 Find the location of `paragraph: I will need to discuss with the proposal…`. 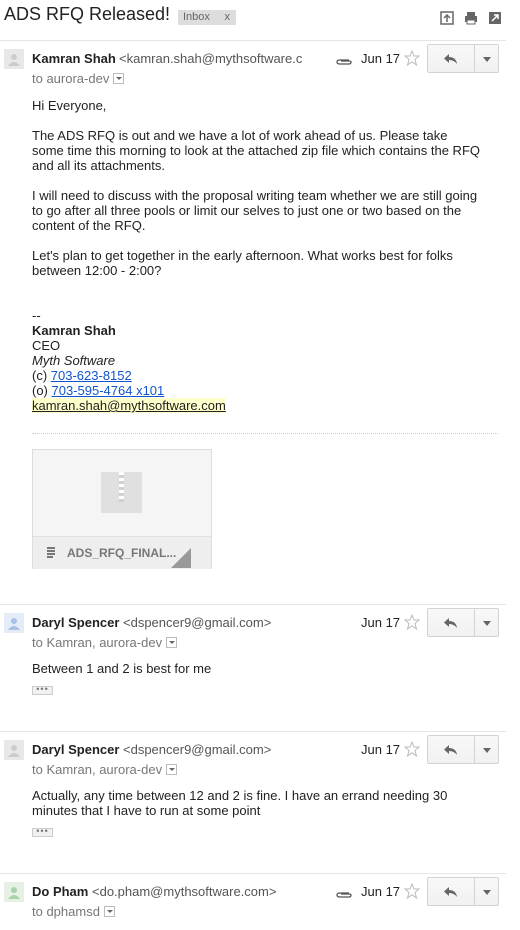

paragraph: I will need to discuss with the proposal… is located at coordinates (255, 210).